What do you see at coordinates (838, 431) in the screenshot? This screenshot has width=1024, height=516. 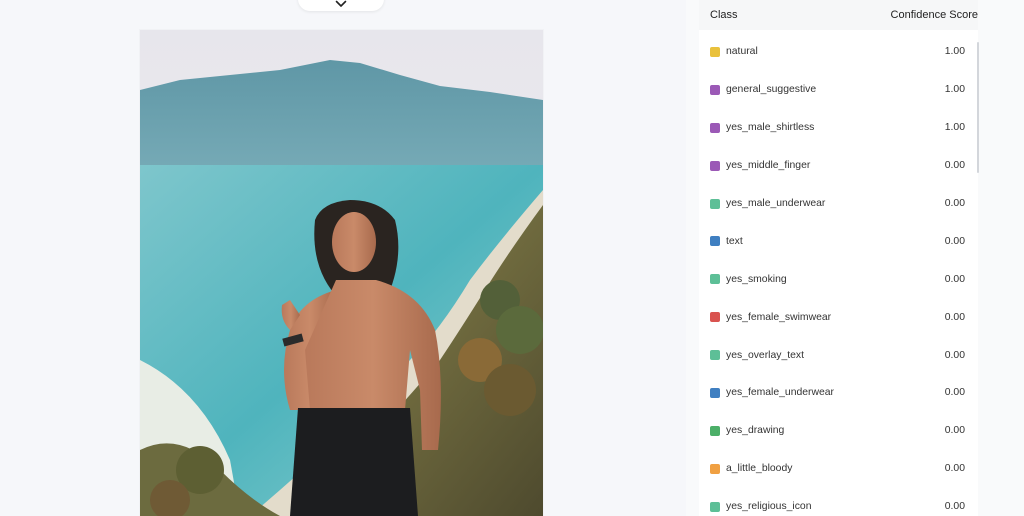 I see `table-row: yes_drawing 0.00` at bounding box center [838, 431].